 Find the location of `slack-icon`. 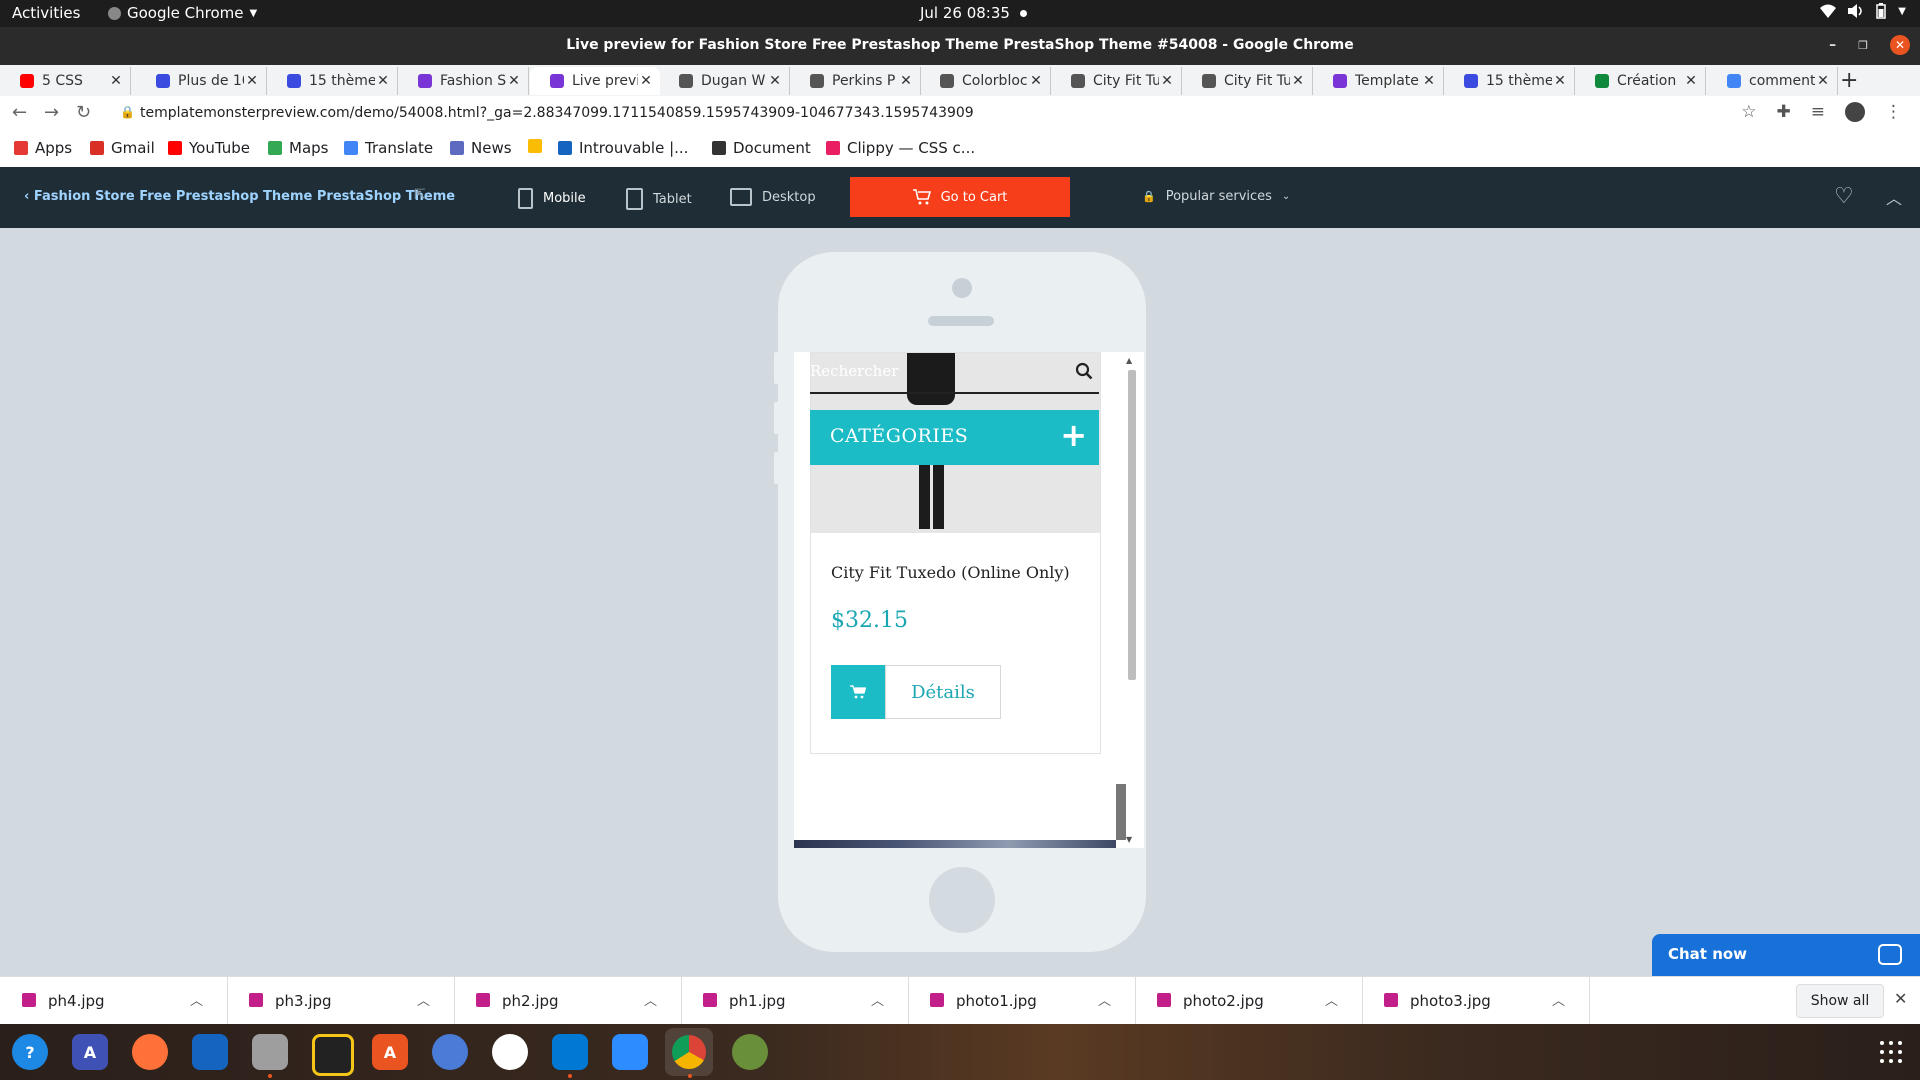

slack-icon is located at coordinates (510, 1052).